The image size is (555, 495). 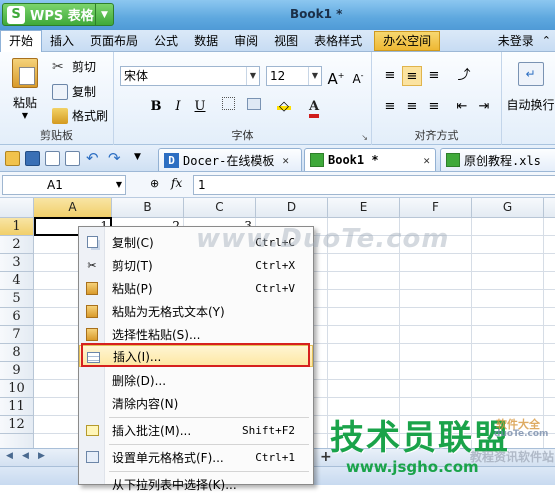 I want to click on font-size-combo: 12 ▼, so click(x=294, y=76).